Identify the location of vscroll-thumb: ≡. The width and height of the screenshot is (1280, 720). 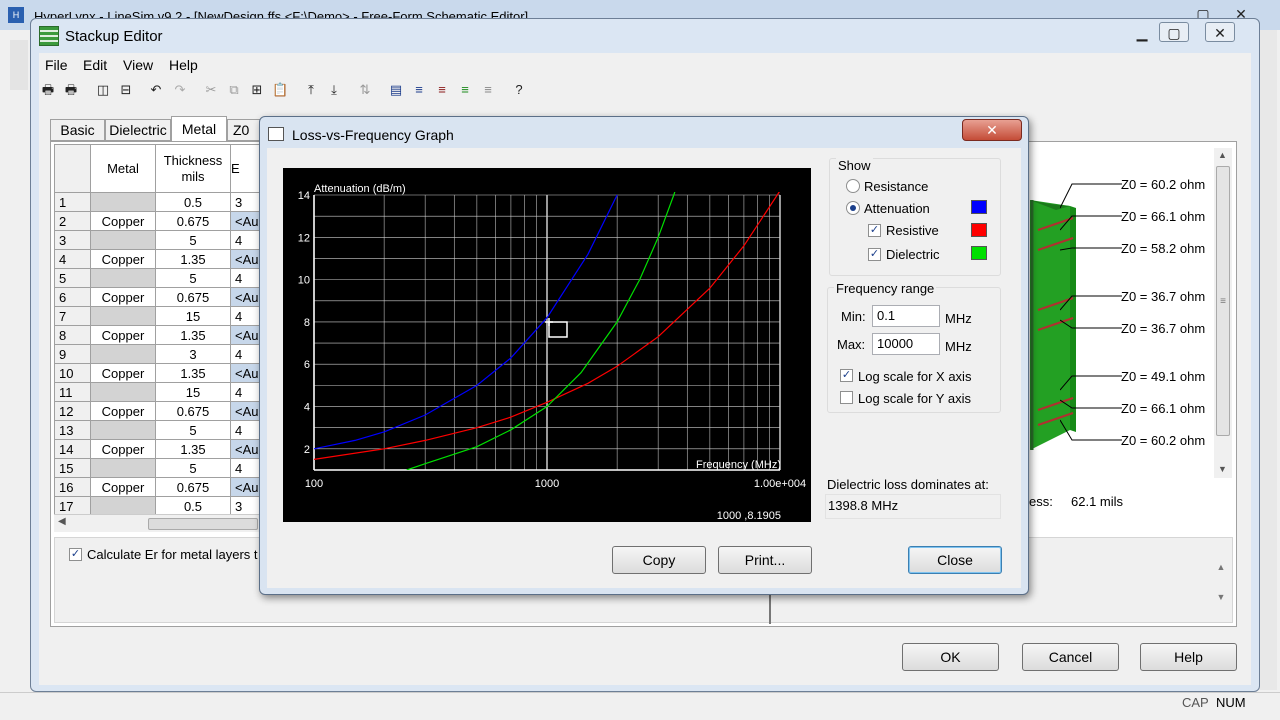
(1223, 301).